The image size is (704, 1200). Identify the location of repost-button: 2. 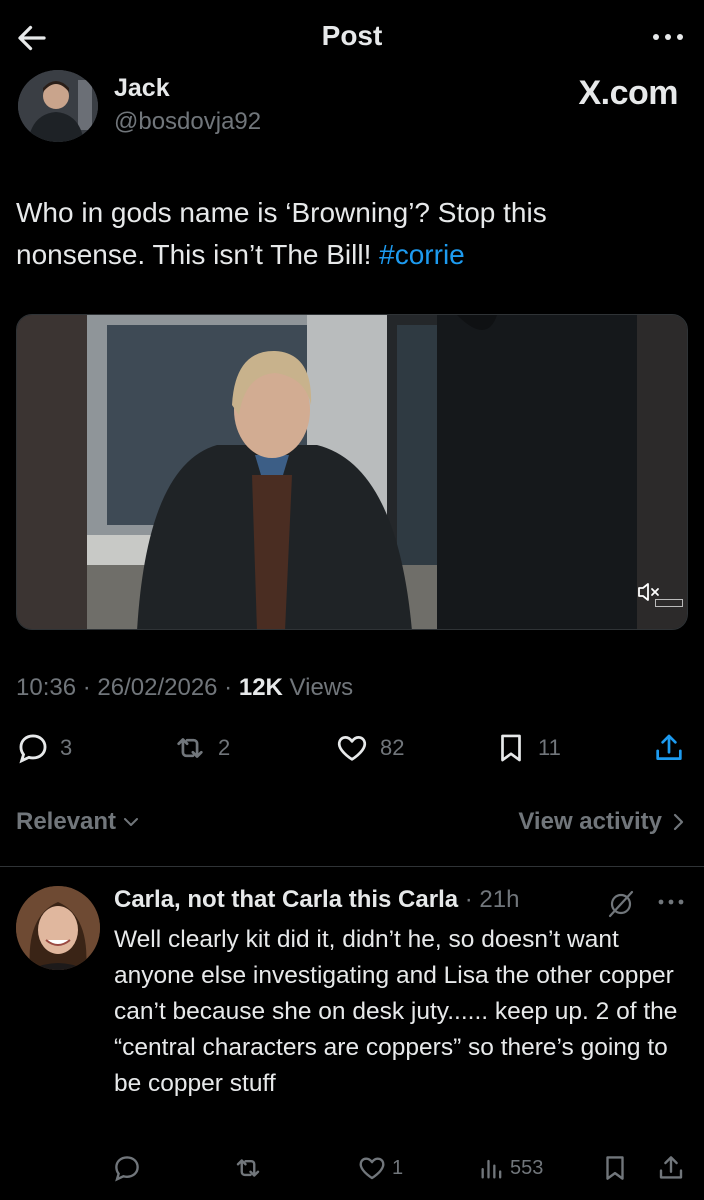
(201, 748).